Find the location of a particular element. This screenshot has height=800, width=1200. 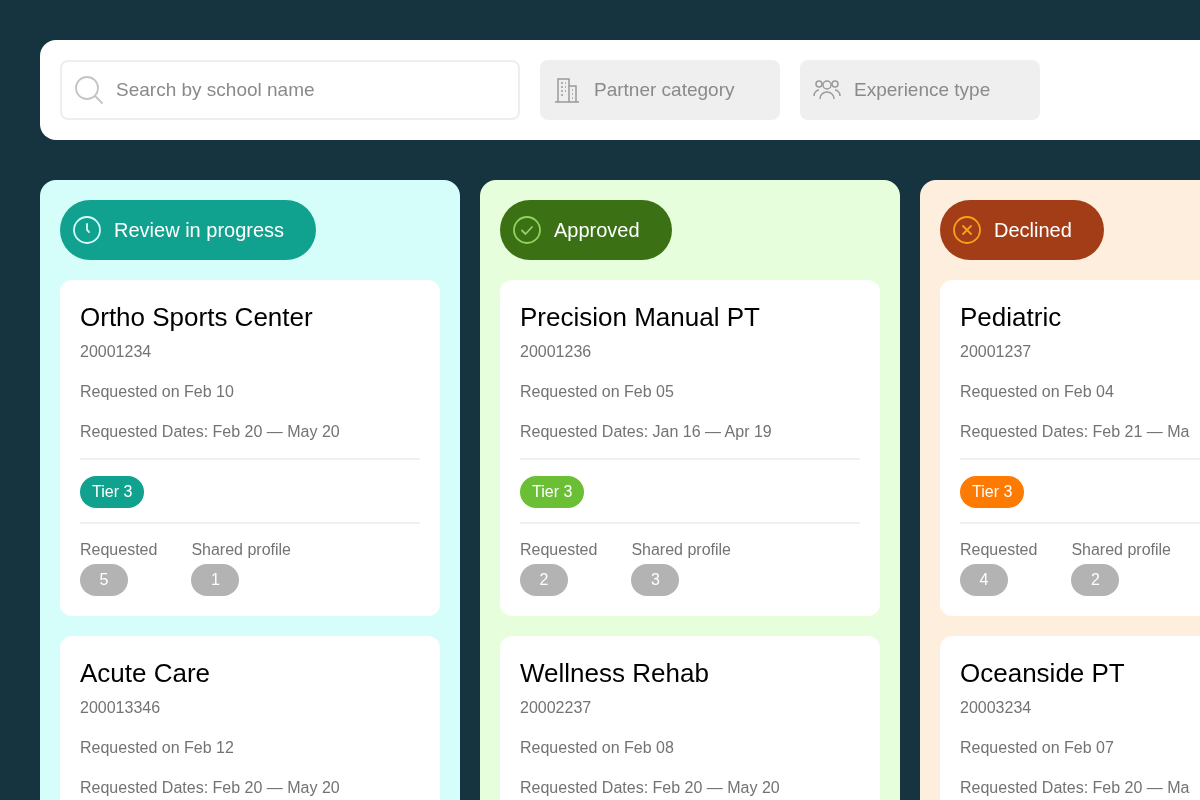

building-icon is located at coordinates (567, 90).